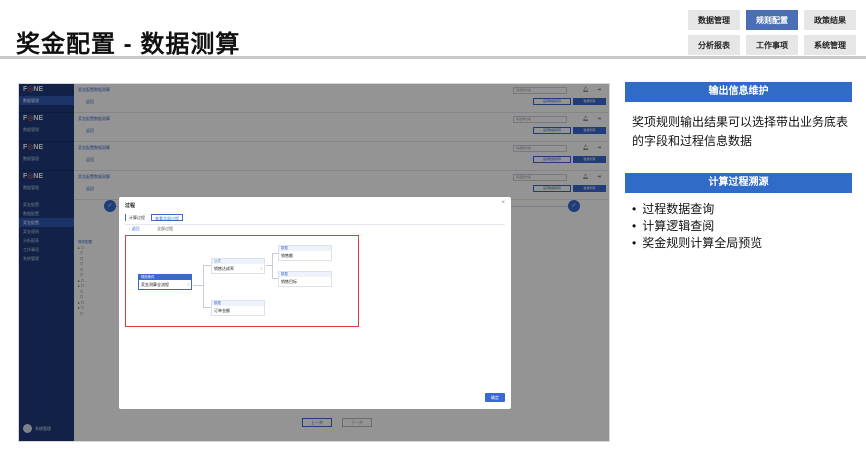 The width and height of the screenshot is (866, 452). What do you see at coordinates (714, 20) in the screenshot?
I see `nav-data-management: 数据管理` at bounding box center [714, 20].